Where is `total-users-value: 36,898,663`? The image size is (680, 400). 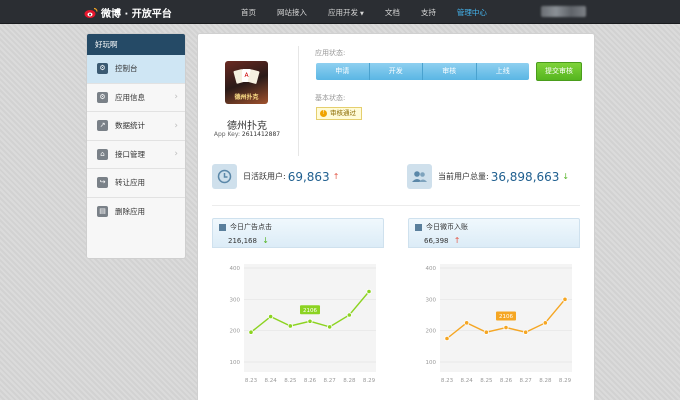
total-users-value: 36,898,663 is located at coordinates (525, 176).